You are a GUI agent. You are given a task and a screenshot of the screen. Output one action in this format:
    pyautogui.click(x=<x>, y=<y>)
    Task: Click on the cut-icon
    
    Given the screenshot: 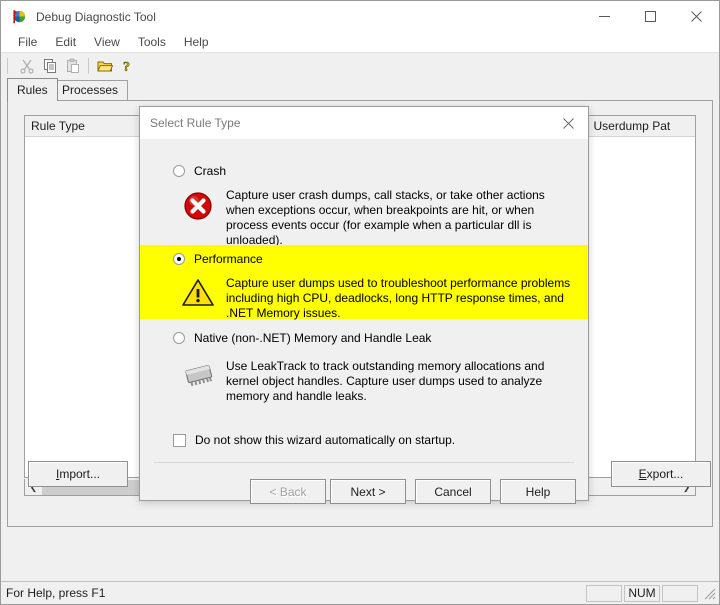 What is the action you would take?
    pyautogui.click(x=26, y=66)
    